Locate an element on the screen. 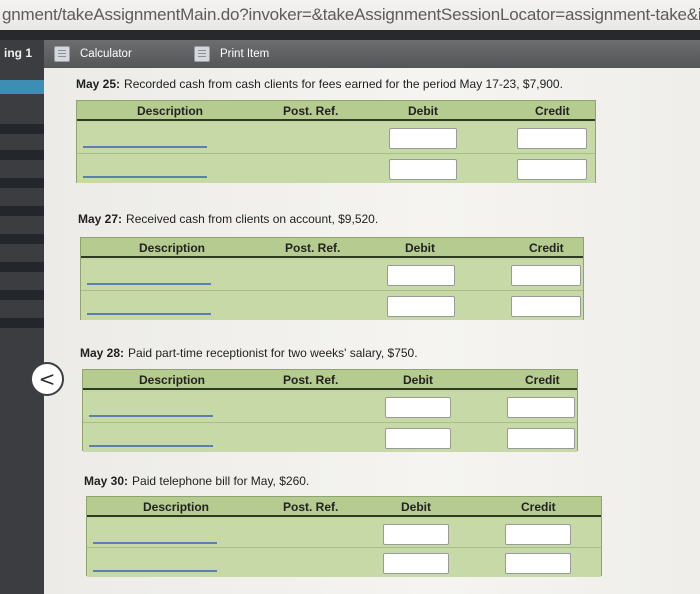  print-item-label: Print Item is located at coordinates (245, 54).